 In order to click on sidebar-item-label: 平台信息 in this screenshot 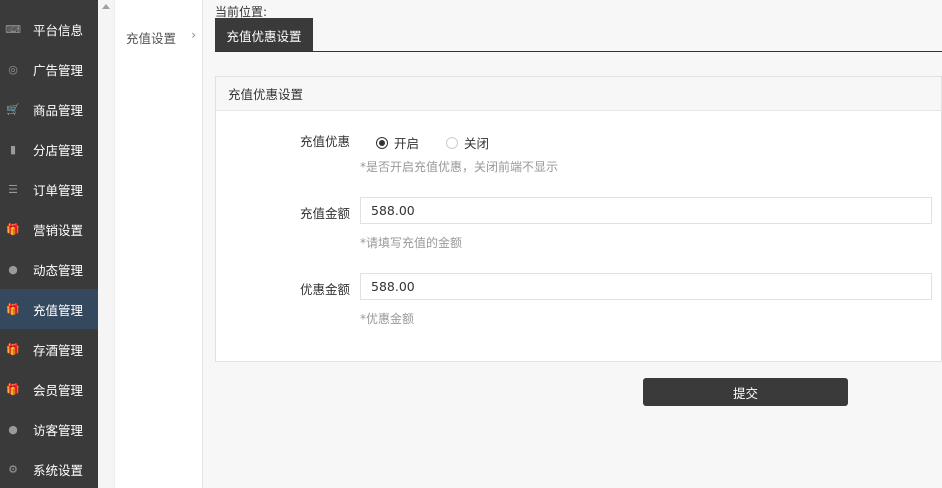, I will do `click(58, 30)`.